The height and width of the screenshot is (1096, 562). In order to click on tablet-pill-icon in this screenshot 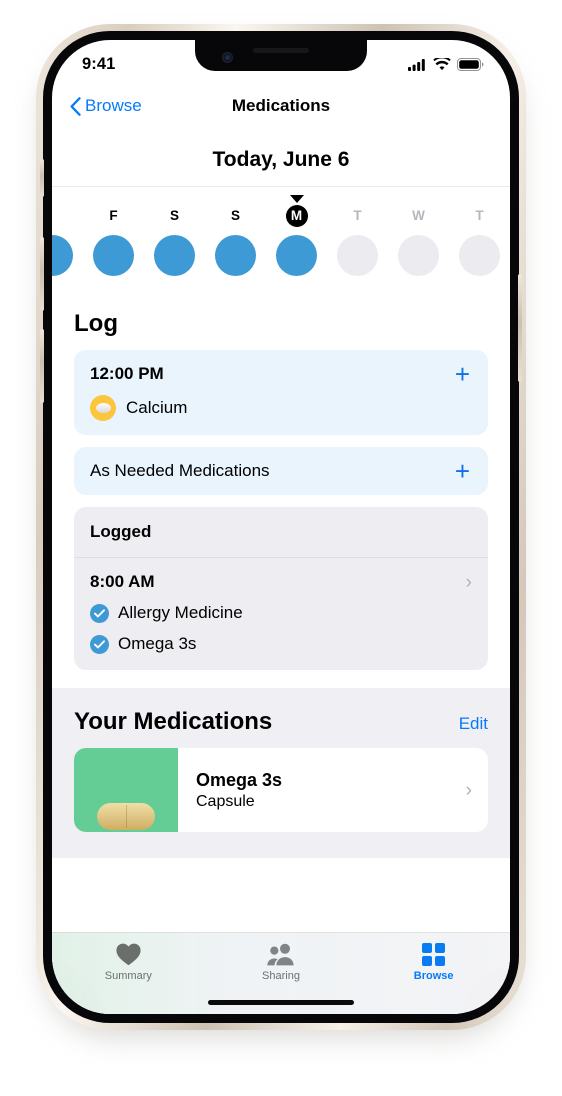, I will do `click(103, 408)`.